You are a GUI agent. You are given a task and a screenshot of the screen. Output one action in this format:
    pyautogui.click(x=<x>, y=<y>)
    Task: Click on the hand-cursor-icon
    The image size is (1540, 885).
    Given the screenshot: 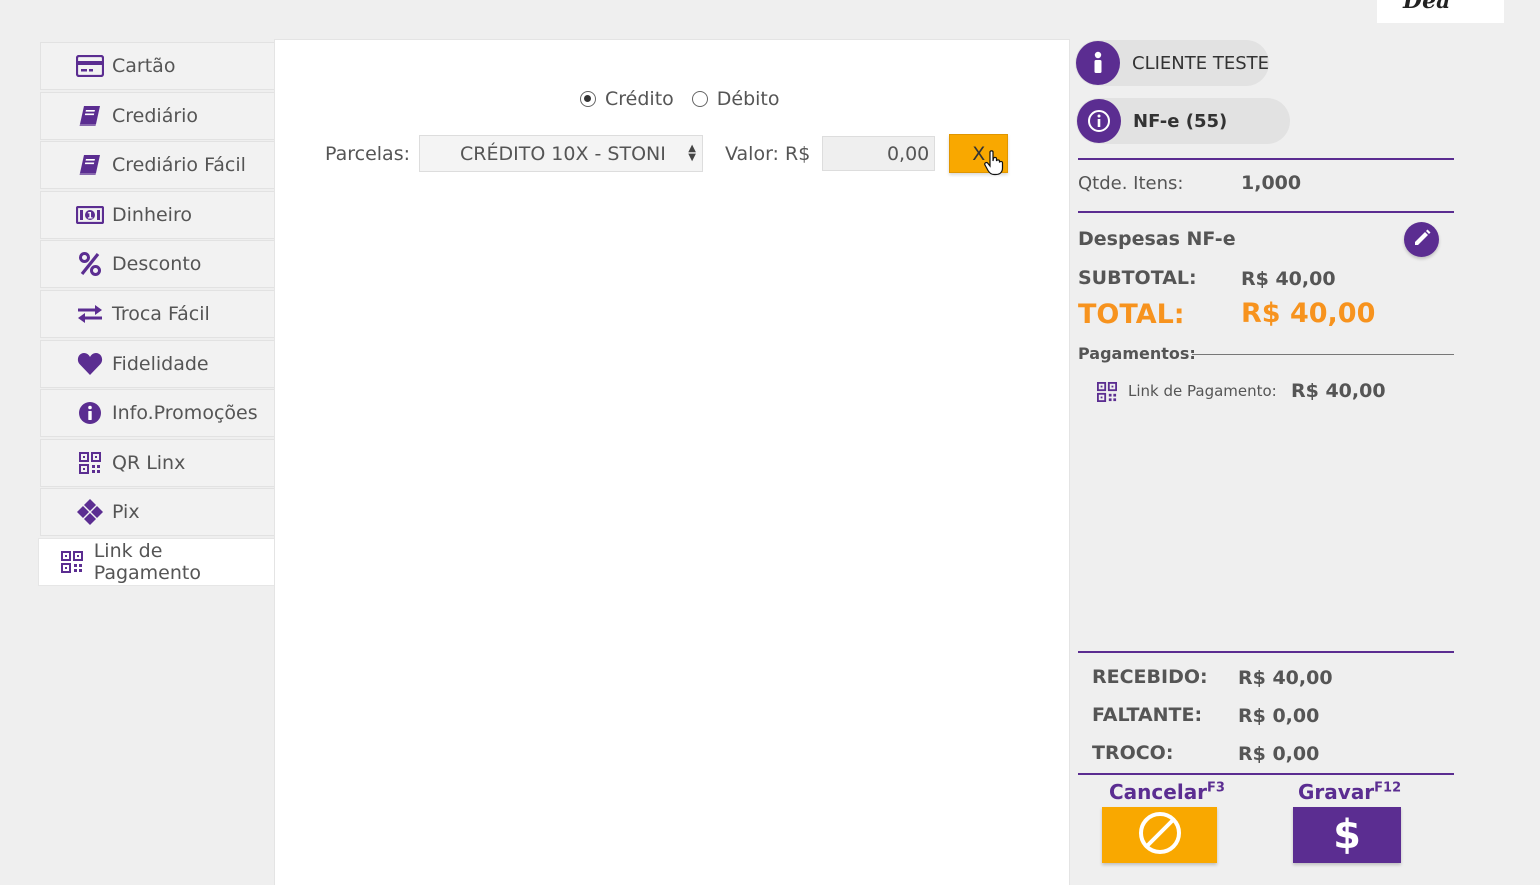 What is the action you would take?
    pyautogui.click(x=995, y=165)
    